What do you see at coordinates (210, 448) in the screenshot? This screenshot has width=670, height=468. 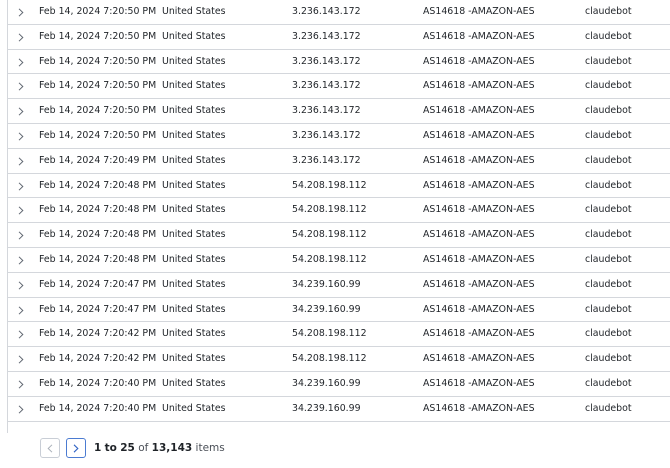 I see `items-label: items` at bounding box center [210, 448].